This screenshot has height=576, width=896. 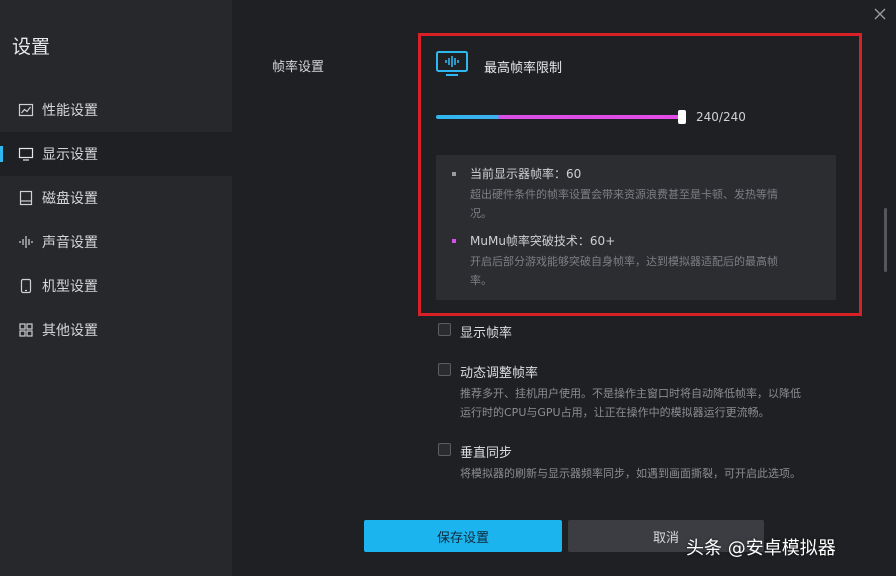 I want to click on fps-limit-title: 最高帧率限制, so click(x=523, y=68).